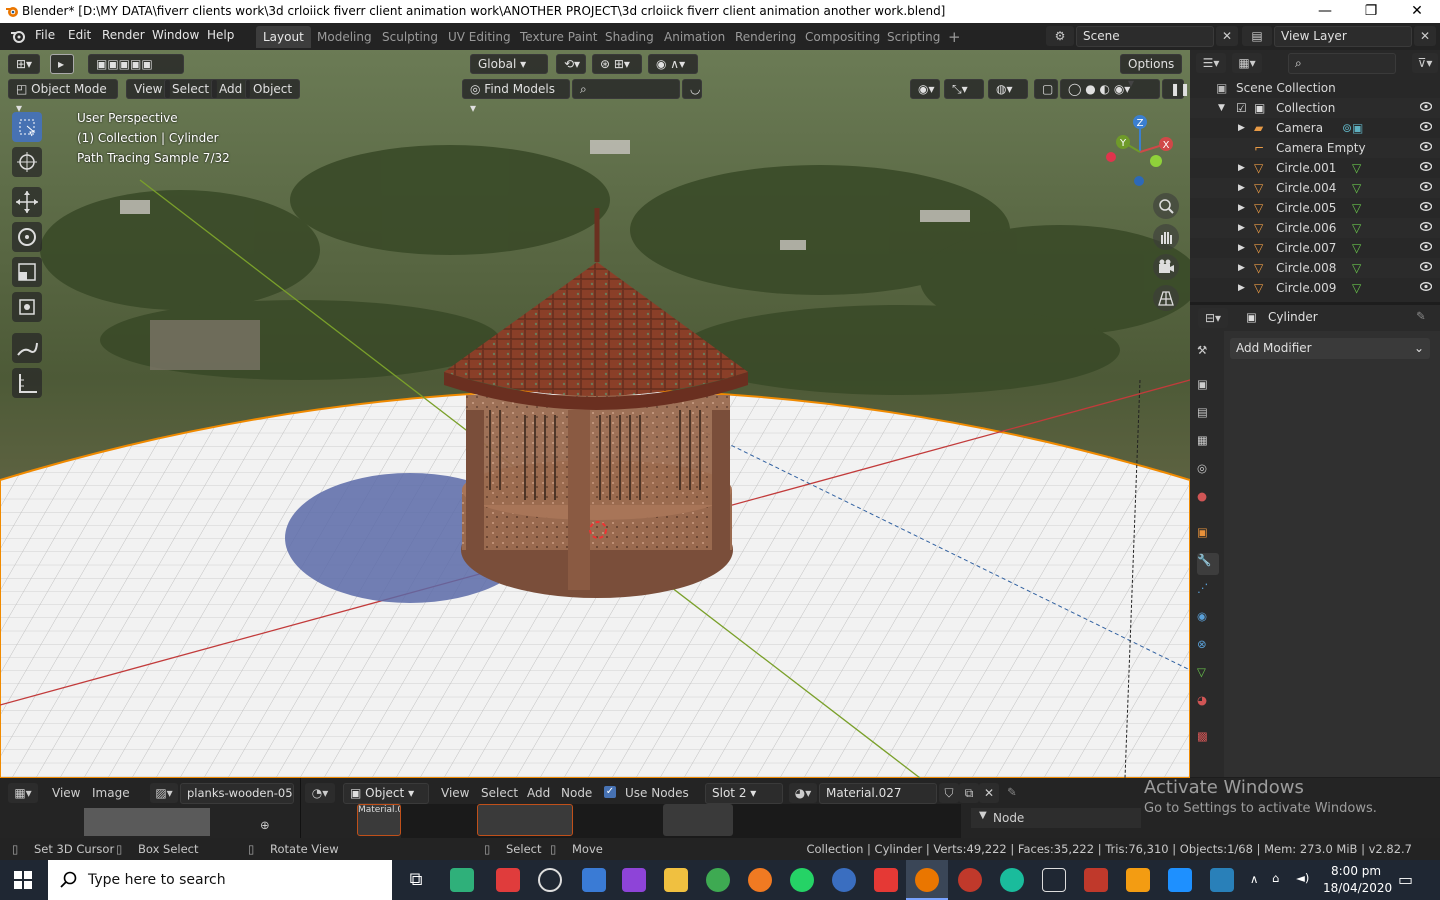 This screenshot has height=900, width=1440. Describe the element at coordinates (1342, 63) in the screenshot. I see `outliner-search: ⌕` at that location.